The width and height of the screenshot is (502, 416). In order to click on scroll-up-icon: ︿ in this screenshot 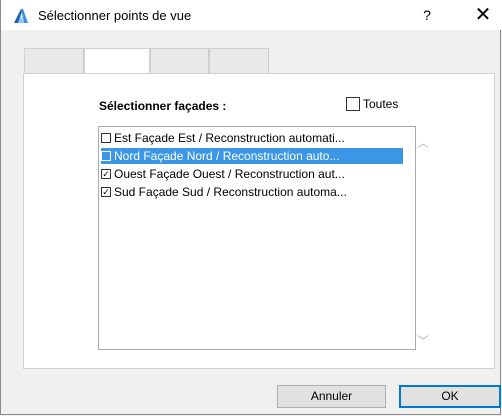, I will do `click(423, 142)`.